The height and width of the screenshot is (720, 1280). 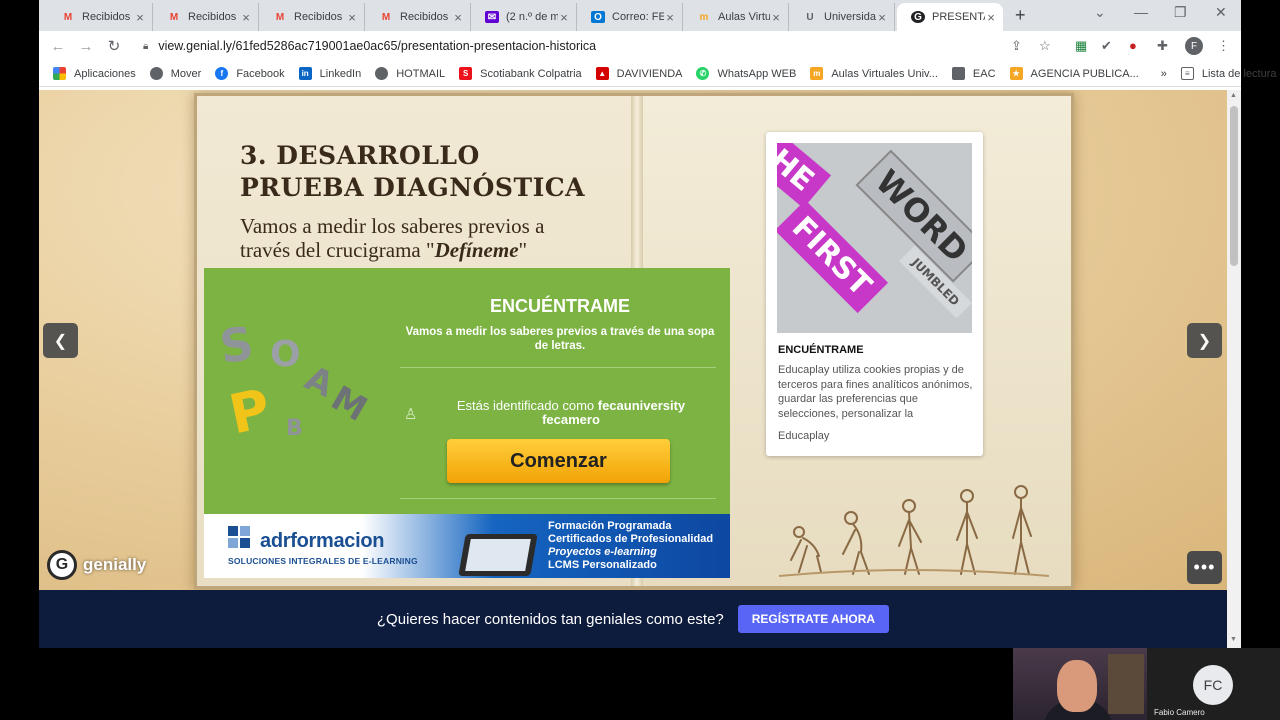 What do you see at coordinates (1081, 46) in the screenshot?
I see `sheets-extension-icon: ▦` at bounding box center [1081, 46].